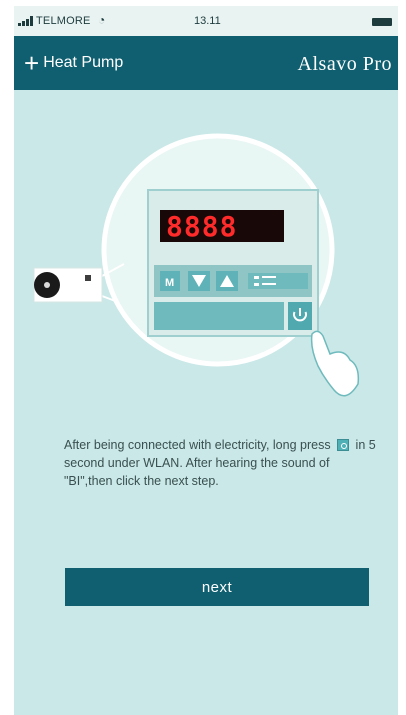 The height and width of the screenshot is (715, 406). Describe the element at coordinates (201, 226) in the screenshot. I see `led-display-digits: 8888` at that location.